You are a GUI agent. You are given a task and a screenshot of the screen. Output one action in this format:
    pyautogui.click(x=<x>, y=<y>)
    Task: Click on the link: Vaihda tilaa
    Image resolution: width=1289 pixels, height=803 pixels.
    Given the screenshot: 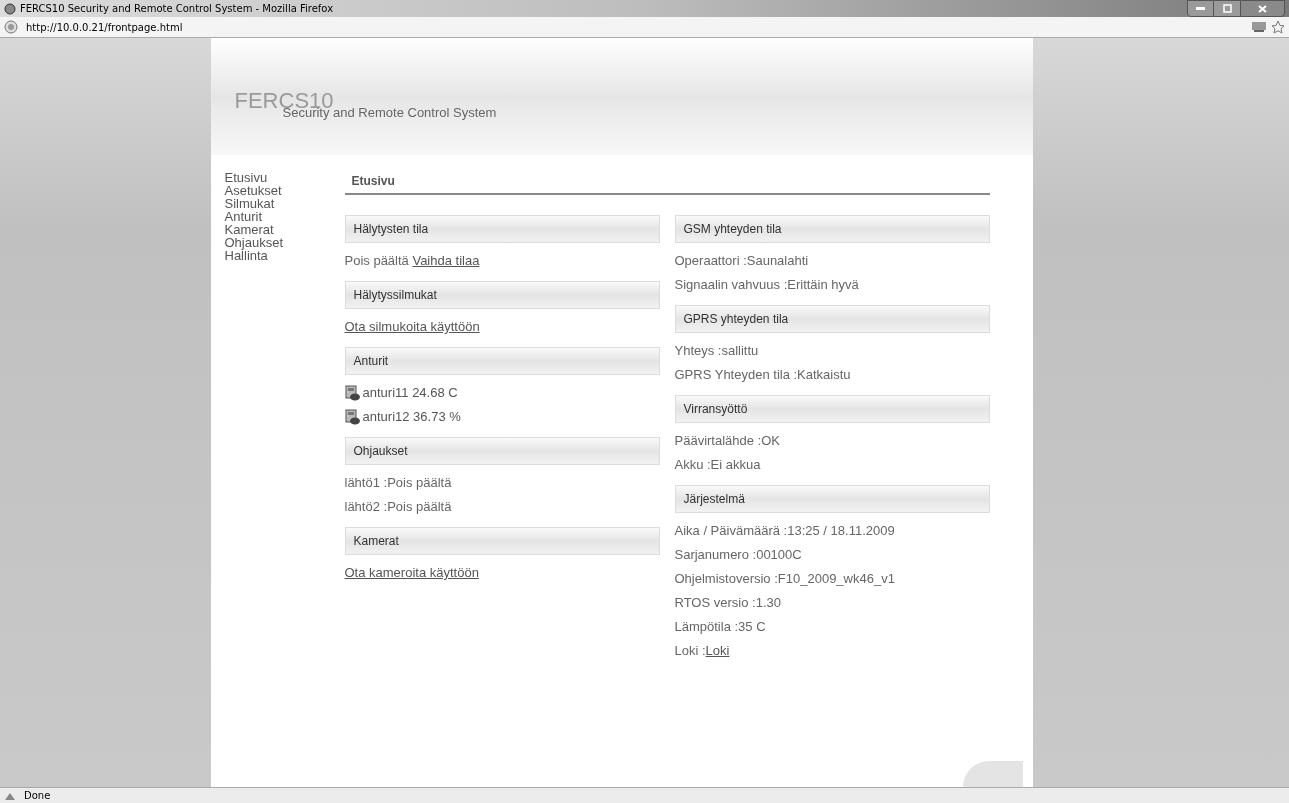 What is the action you would take?
    pyautogui.click(x=446, y=260)
    